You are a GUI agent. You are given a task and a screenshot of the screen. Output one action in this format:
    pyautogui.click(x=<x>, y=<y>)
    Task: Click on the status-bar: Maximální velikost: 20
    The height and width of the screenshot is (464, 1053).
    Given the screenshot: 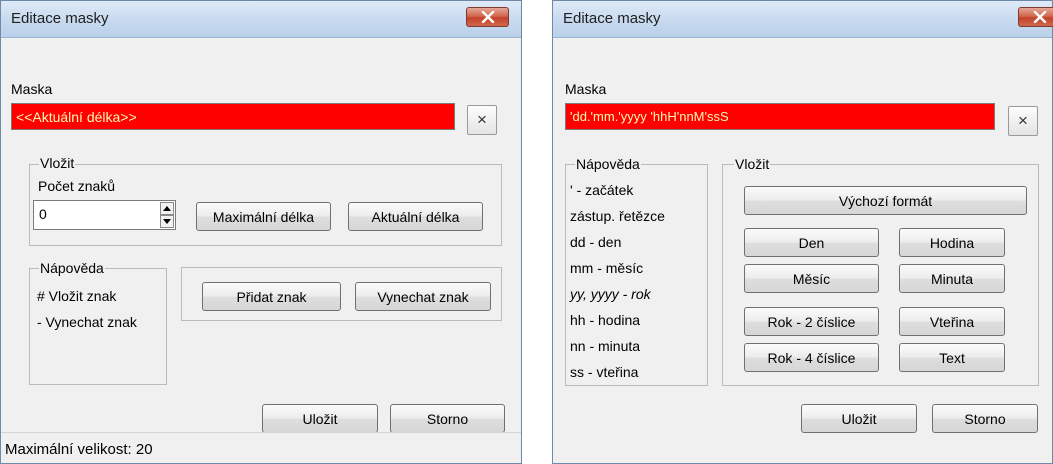 What is the action you would take?
    pyautogui.click(x=261, y=447)
    